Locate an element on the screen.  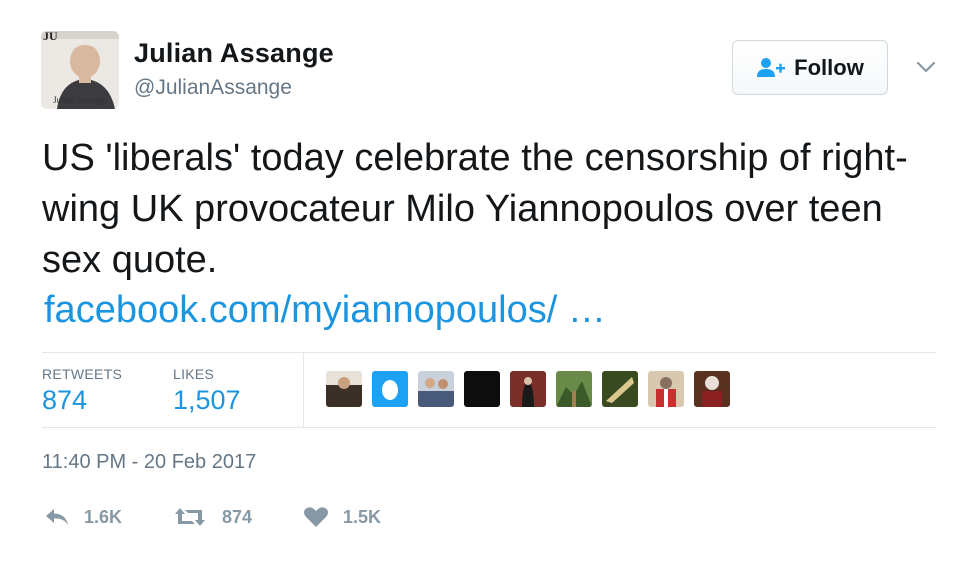
profile-avatar: JU Julian Assange is located at coordinates (80, 70).